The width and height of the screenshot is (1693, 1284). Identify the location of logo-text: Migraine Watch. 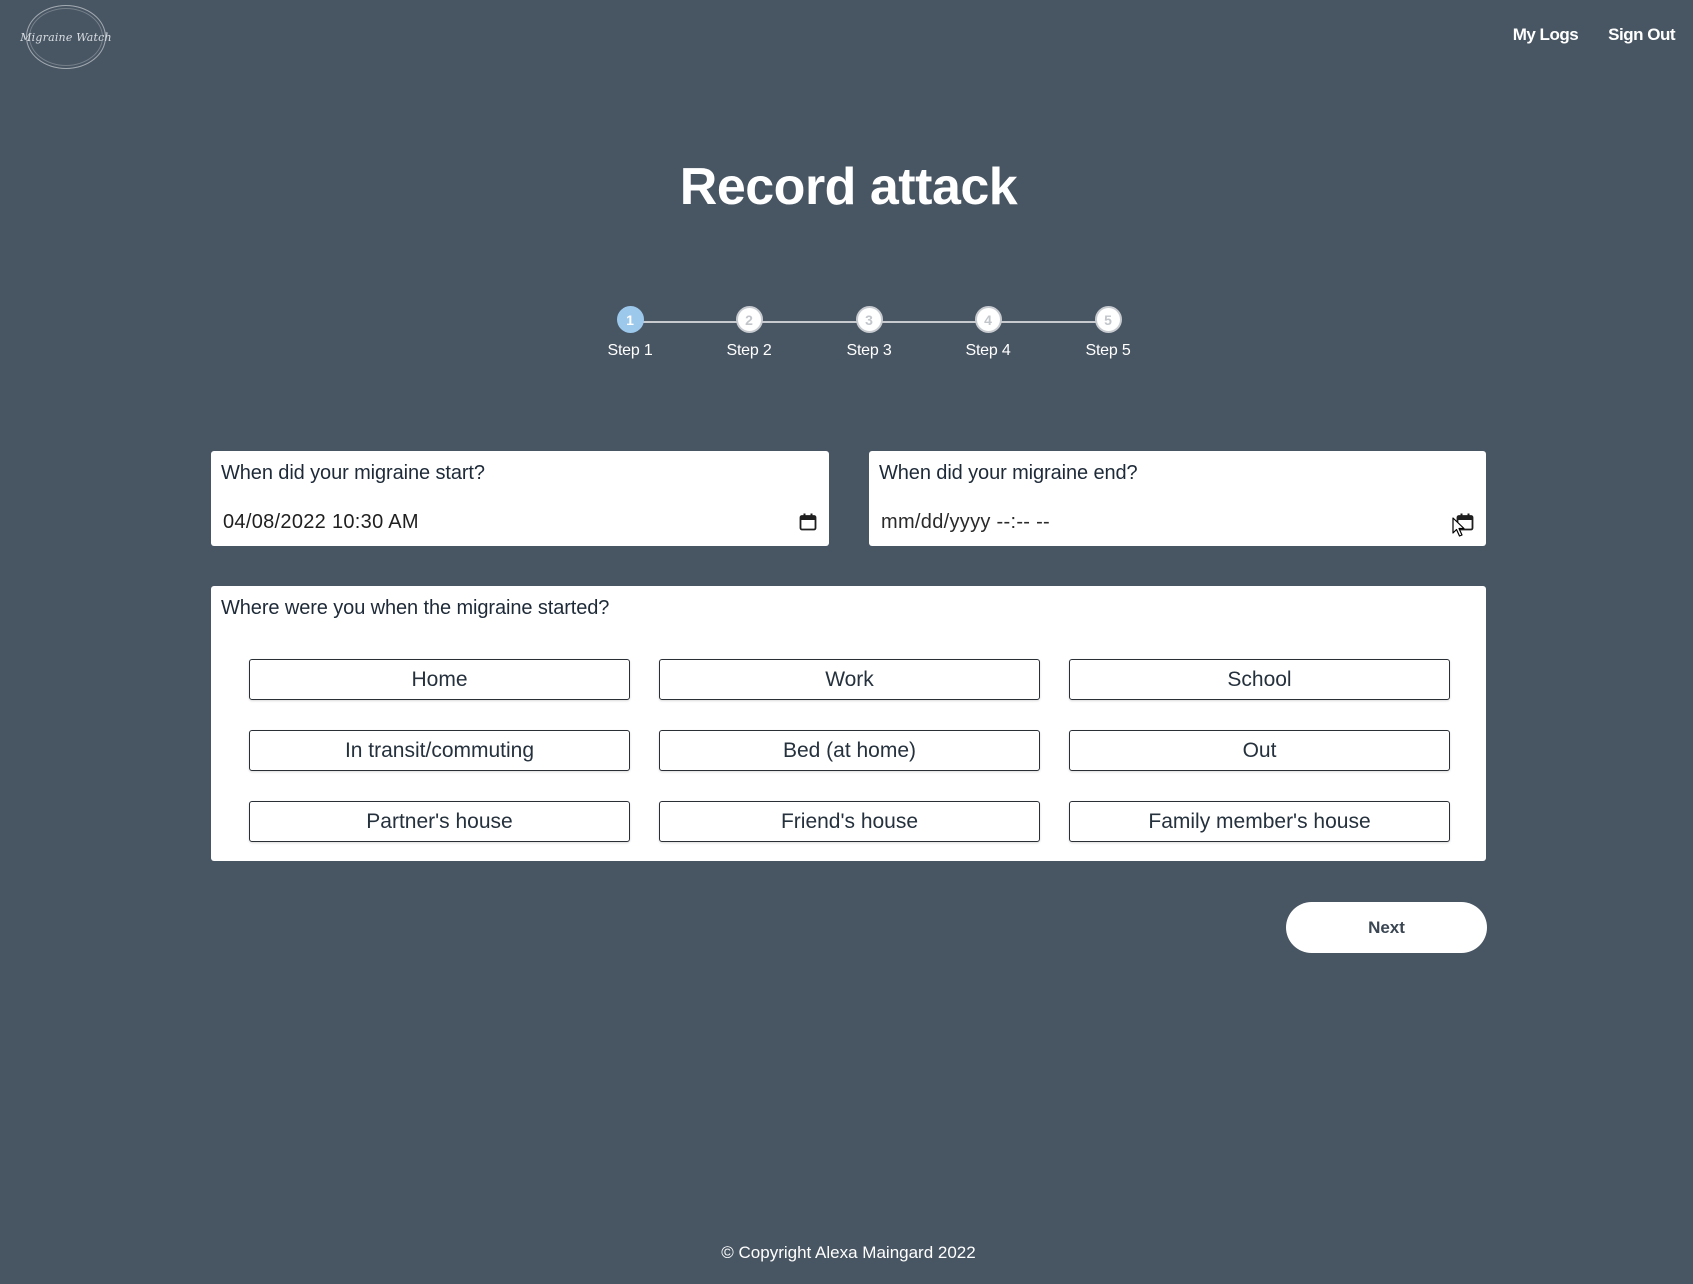
(66, 37).